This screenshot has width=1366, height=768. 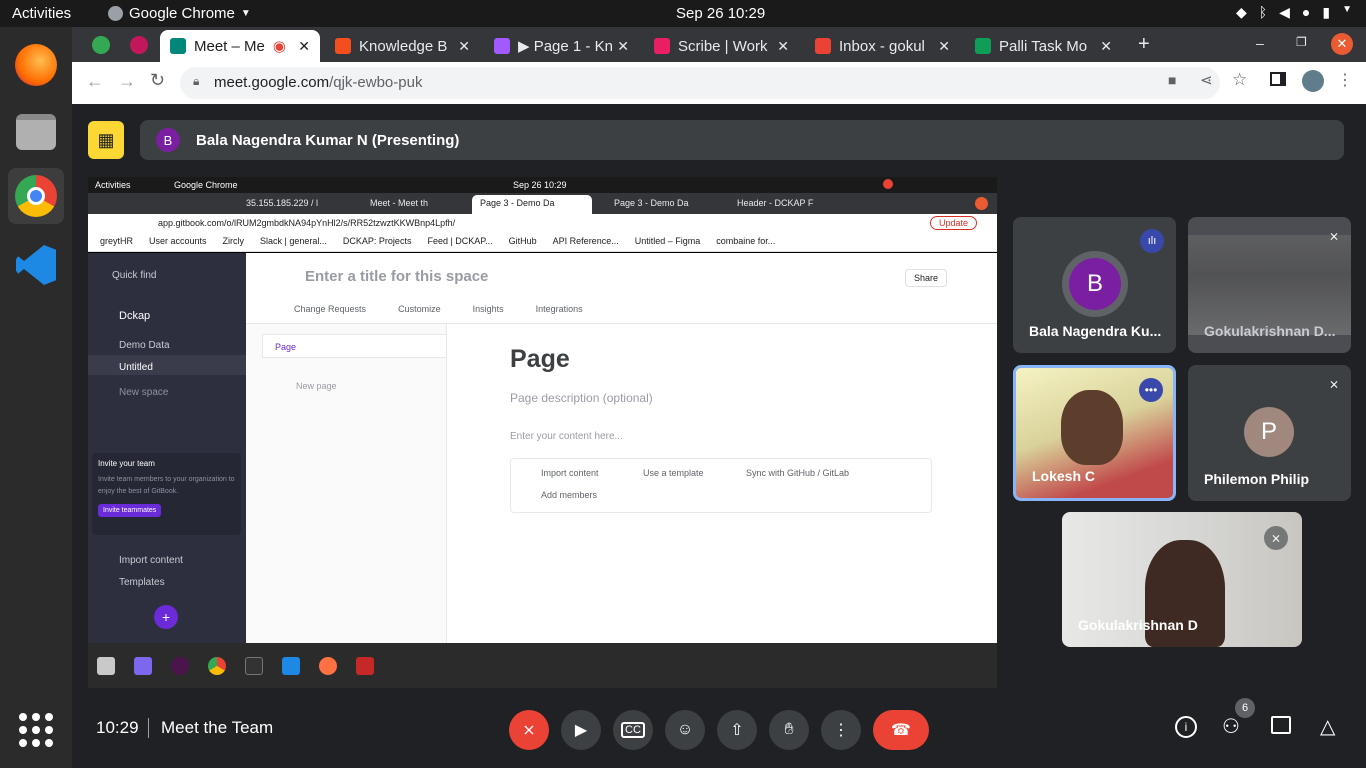 I want to click on camera-button: ▶, so click(x=581, y=730).